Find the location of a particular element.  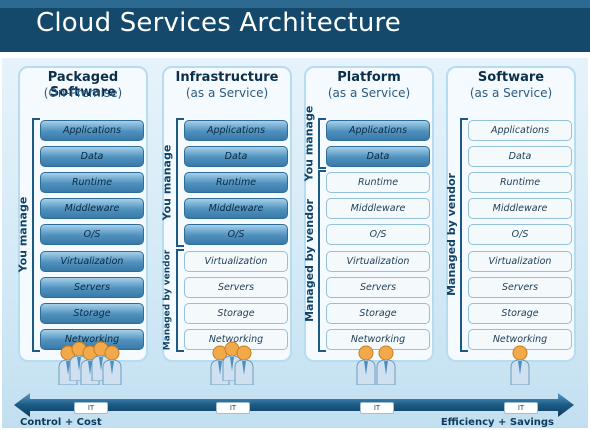

footer-right-label: Efficiency + Savings is located at coordinates (497, 422).